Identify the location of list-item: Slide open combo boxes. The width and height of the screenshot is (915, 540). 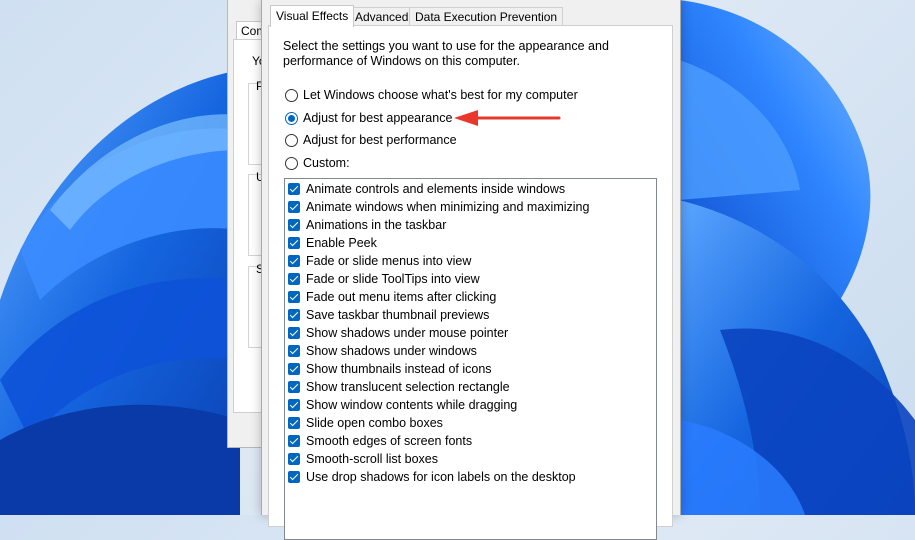
(365, 423).